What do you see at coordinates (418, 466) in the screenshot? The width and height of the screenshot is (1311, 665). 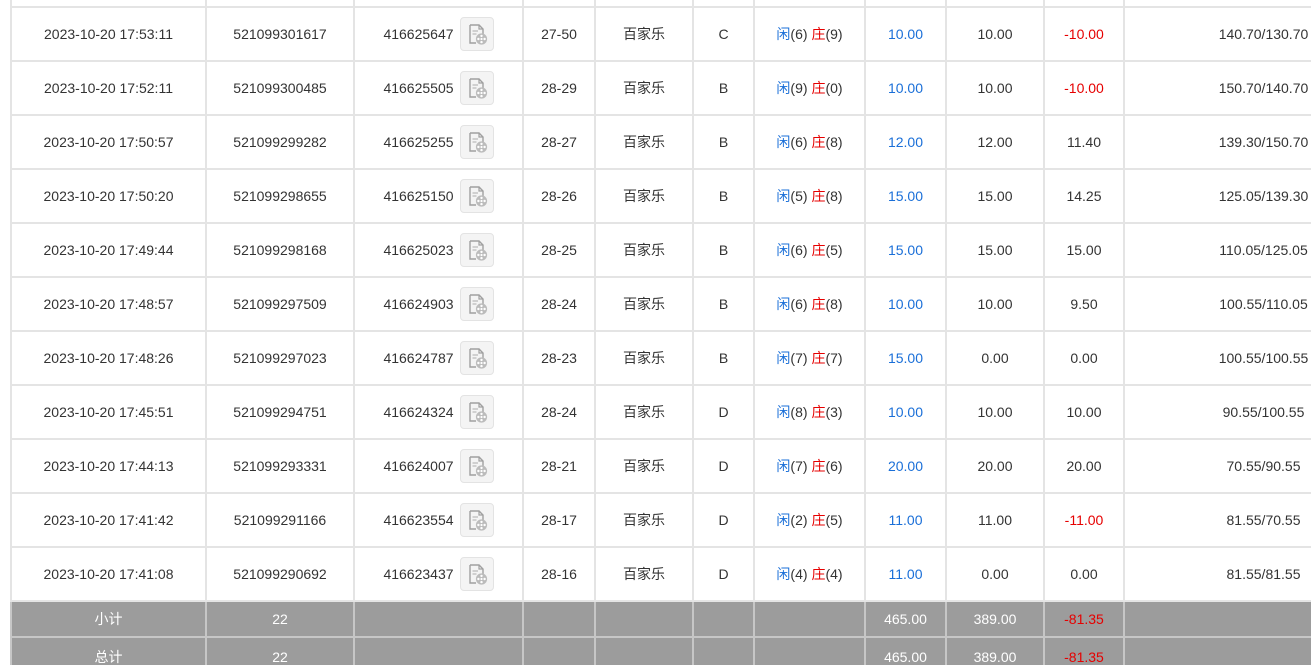 I see `round-id: 416624007` at bounding box center [418, 466].